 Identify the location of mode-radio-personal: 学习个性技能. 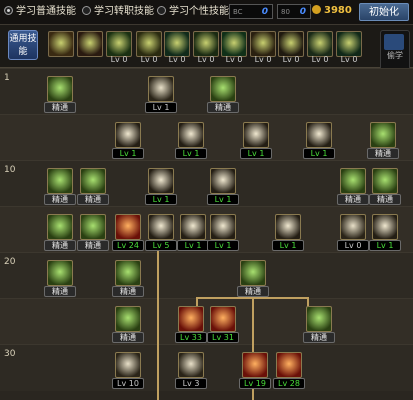
(193, 12).